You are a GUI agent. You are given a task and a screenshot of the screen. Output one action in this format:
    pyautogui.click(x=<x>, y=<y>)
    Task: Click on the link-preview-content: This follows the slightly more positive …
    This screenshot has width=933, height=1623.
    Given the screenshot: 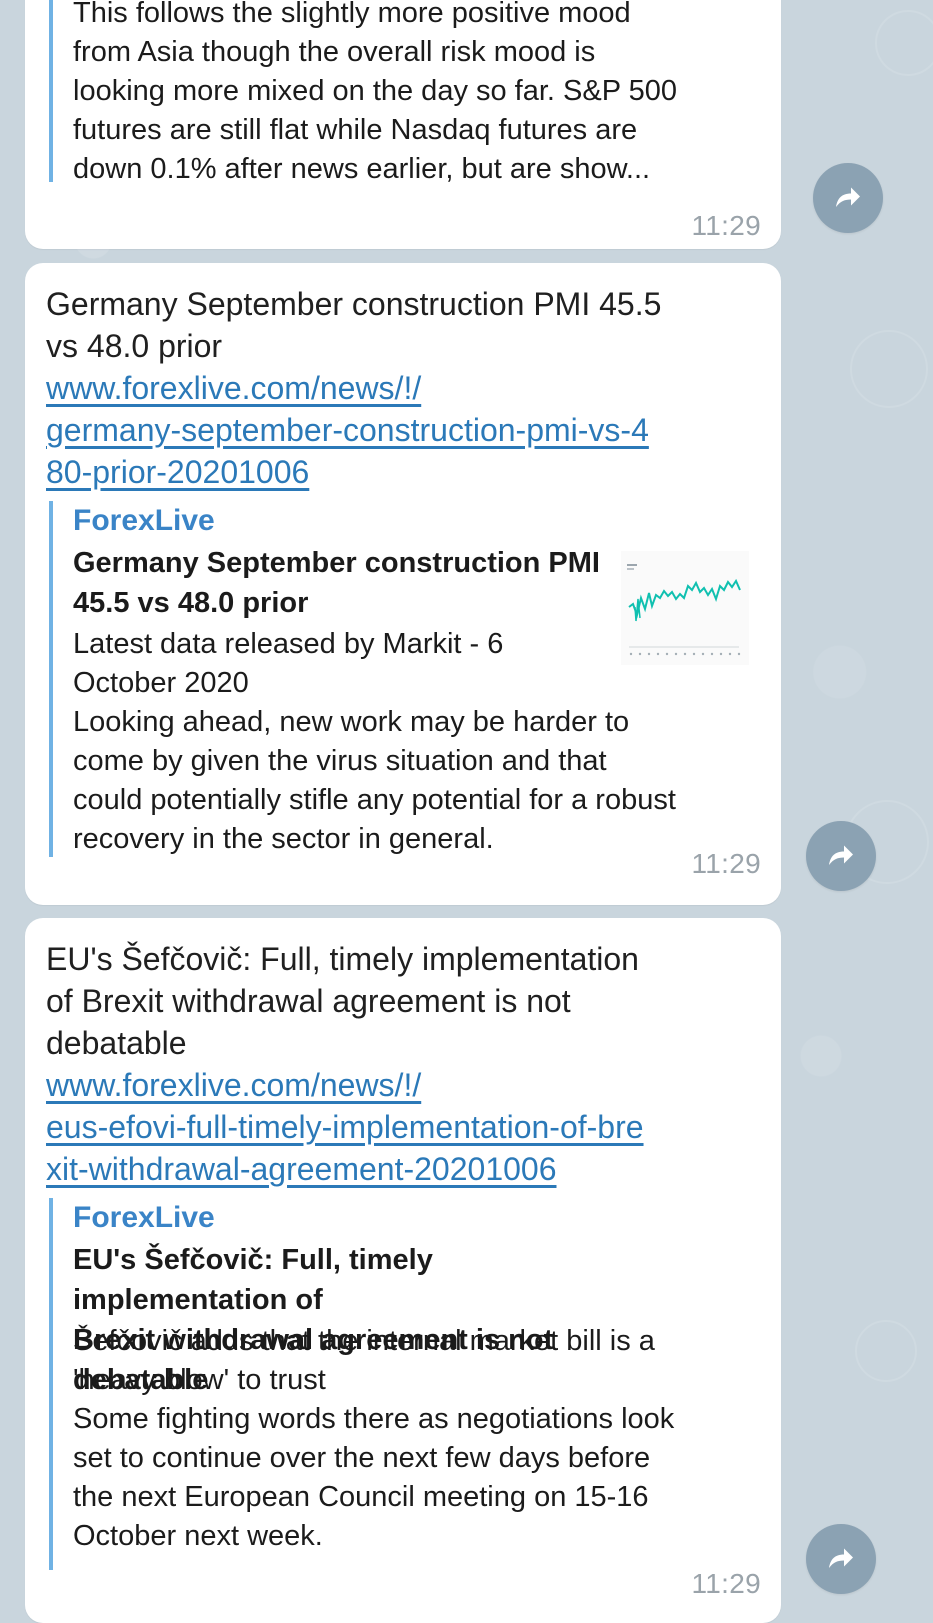 What is the action you would take?
    pyautogui.click(x=415, y=92)
    